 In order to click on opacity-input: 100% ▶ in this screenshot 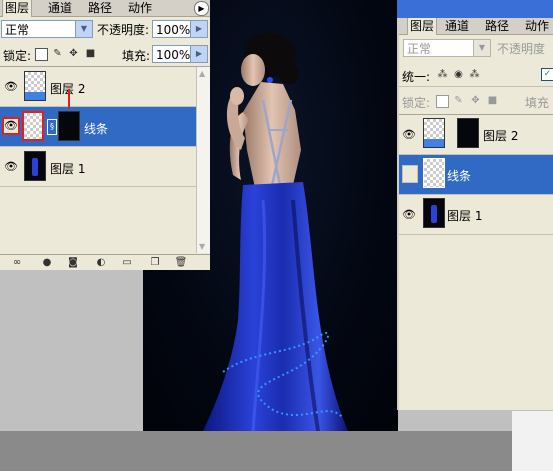, I will do `click(180, 29)`.